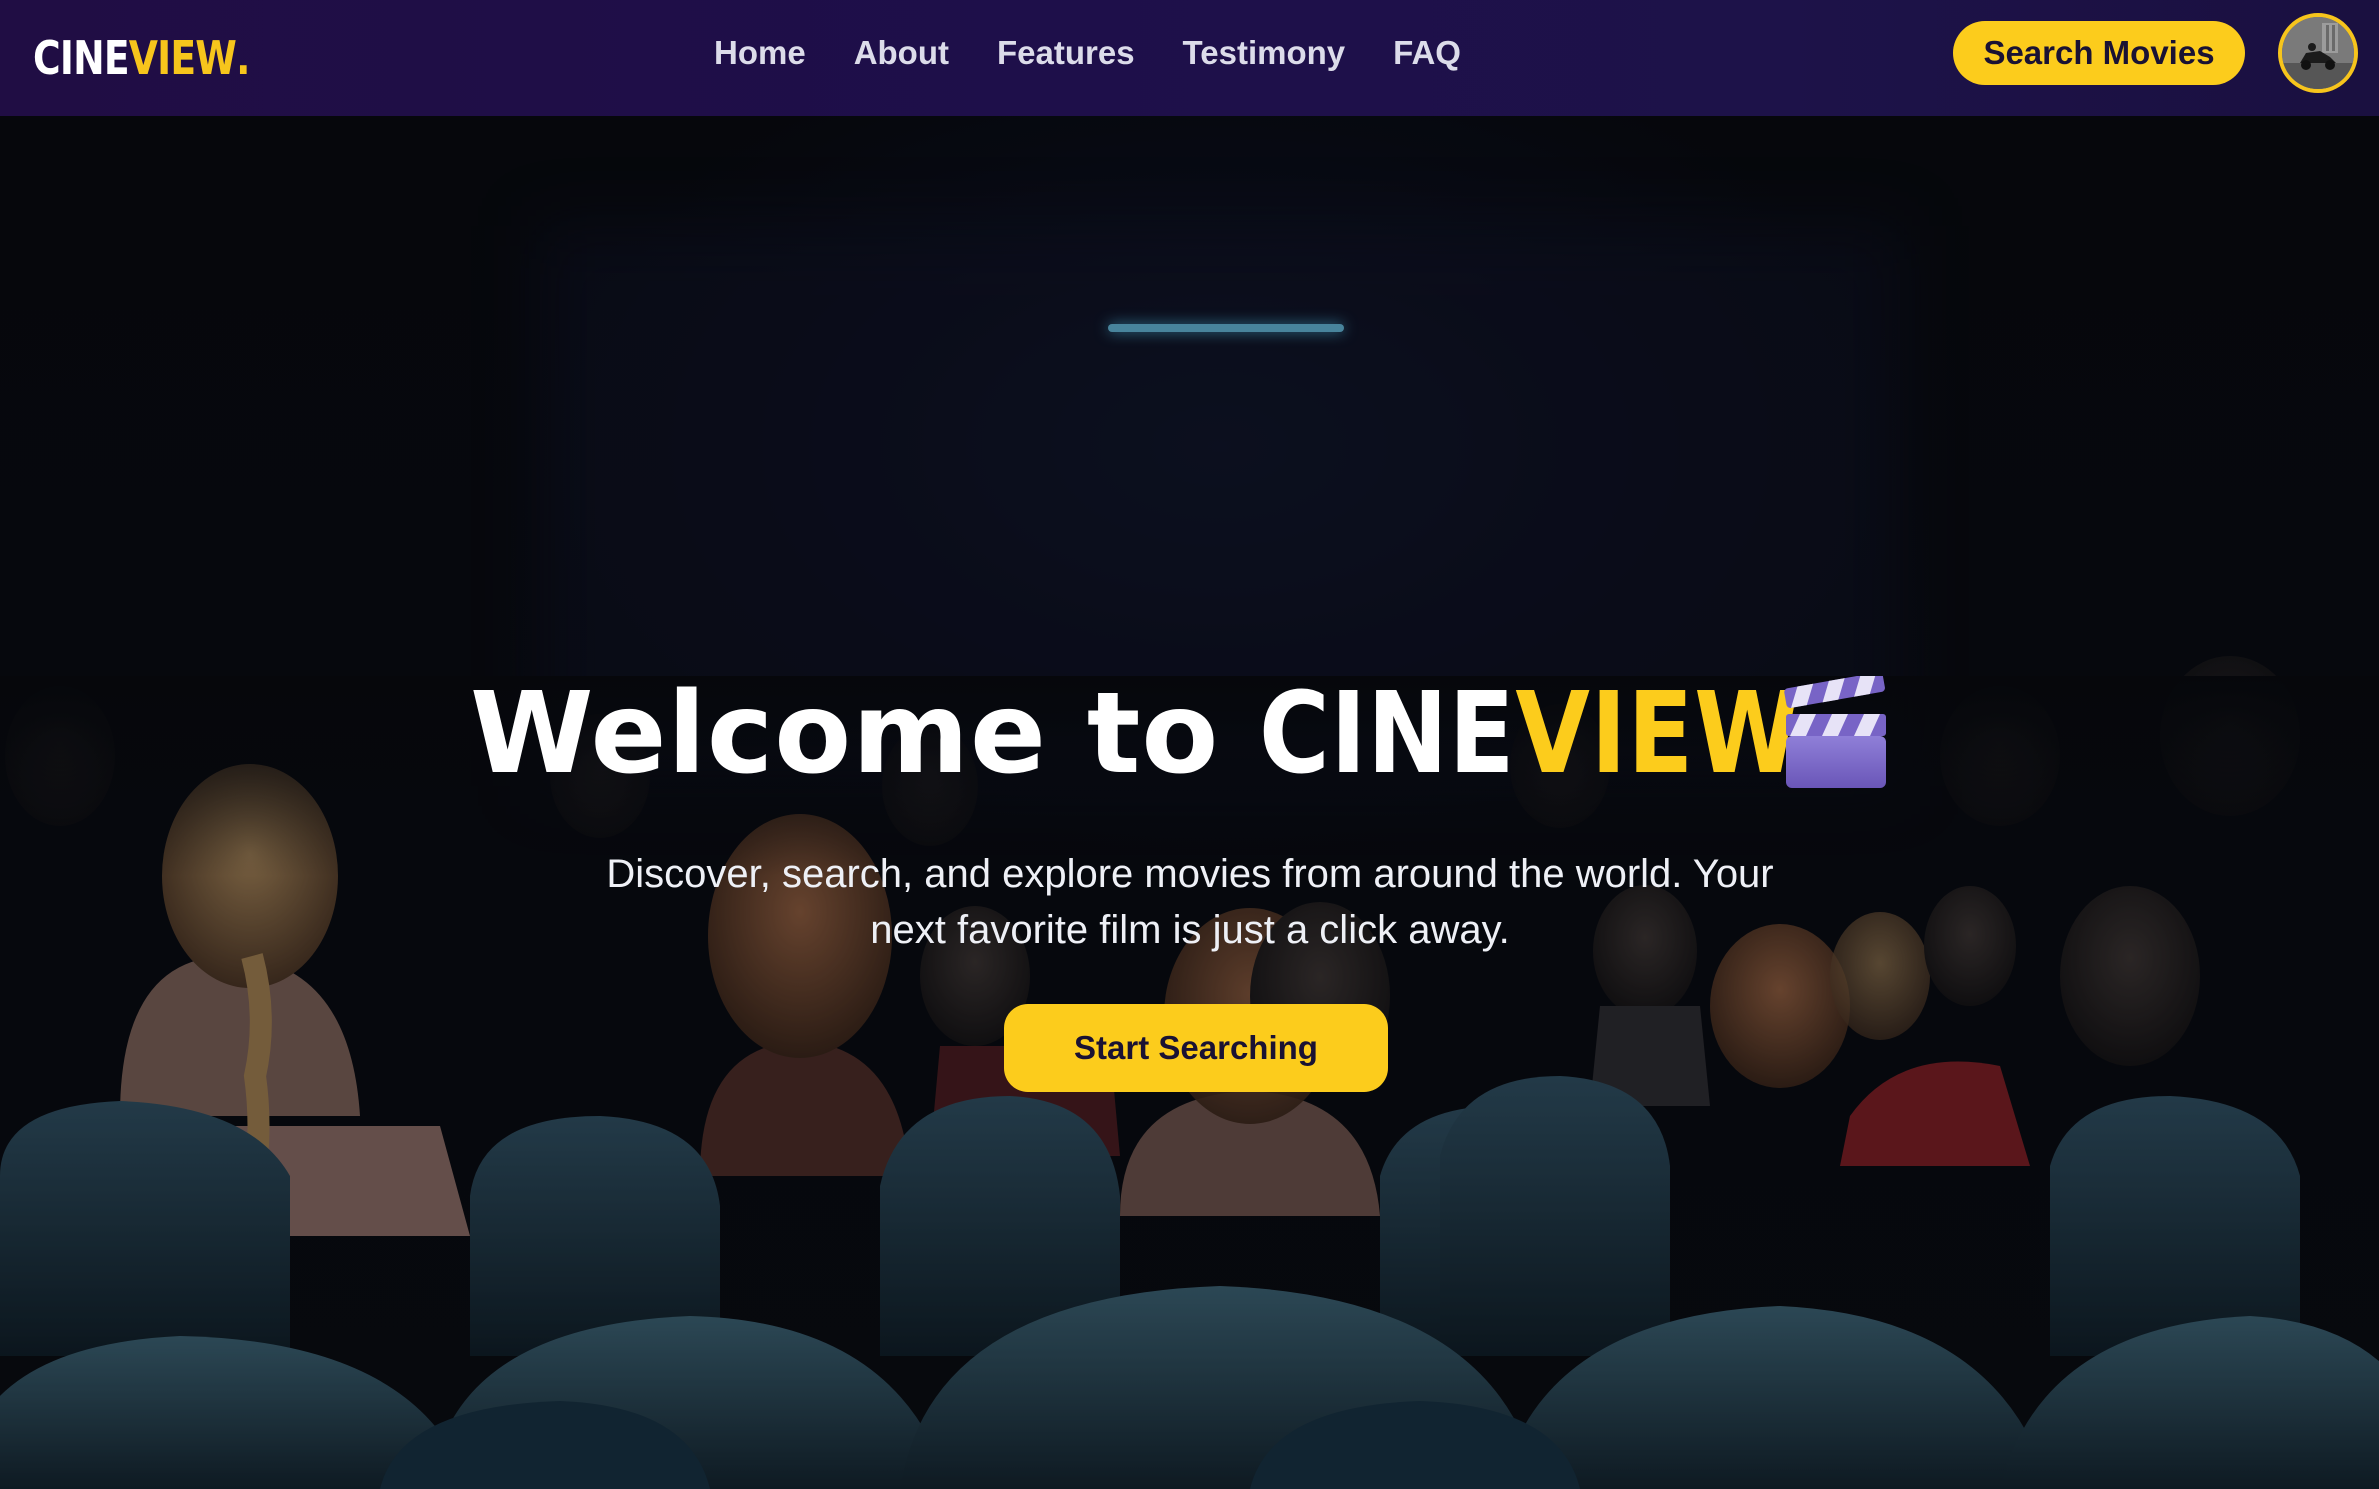  What do you see at coordinates (1264, 53) in the screenshot?
I see `nav-link-testimony: Testimony` at bounding box center [1264, 53].